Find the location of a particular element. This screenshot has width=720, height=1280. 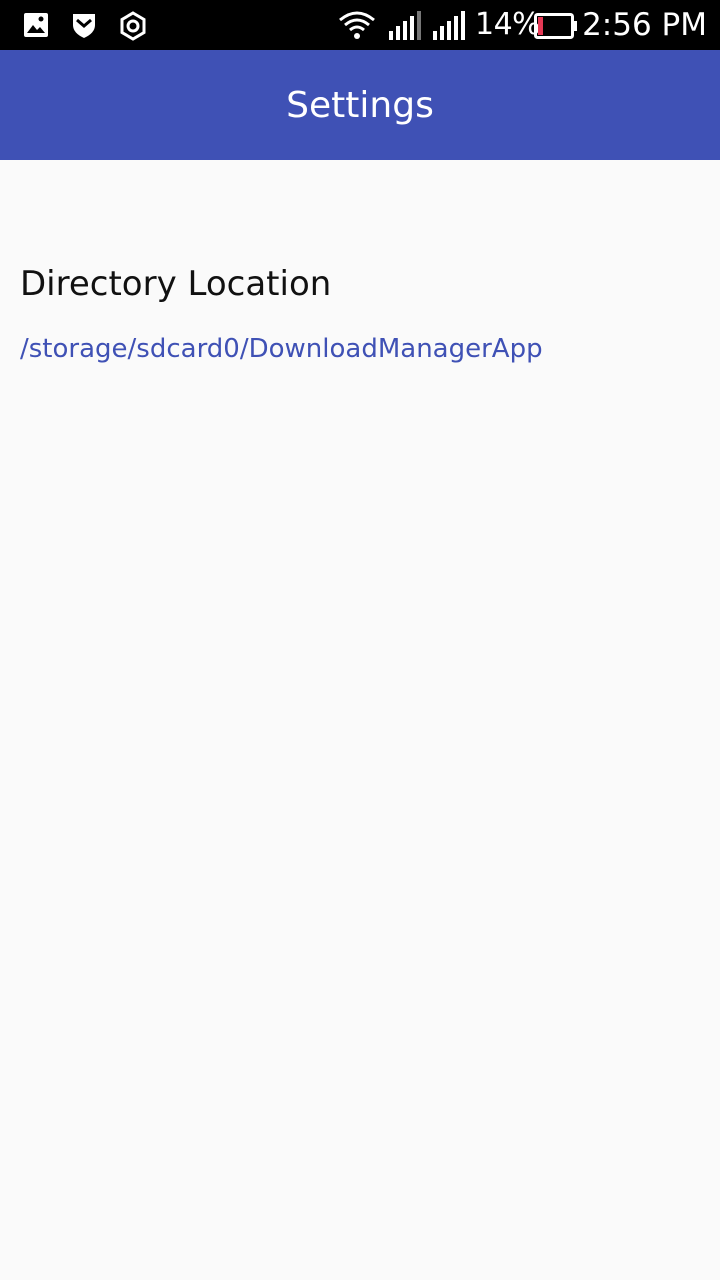

settings-hex-icon is located at coordinates (133, 26).